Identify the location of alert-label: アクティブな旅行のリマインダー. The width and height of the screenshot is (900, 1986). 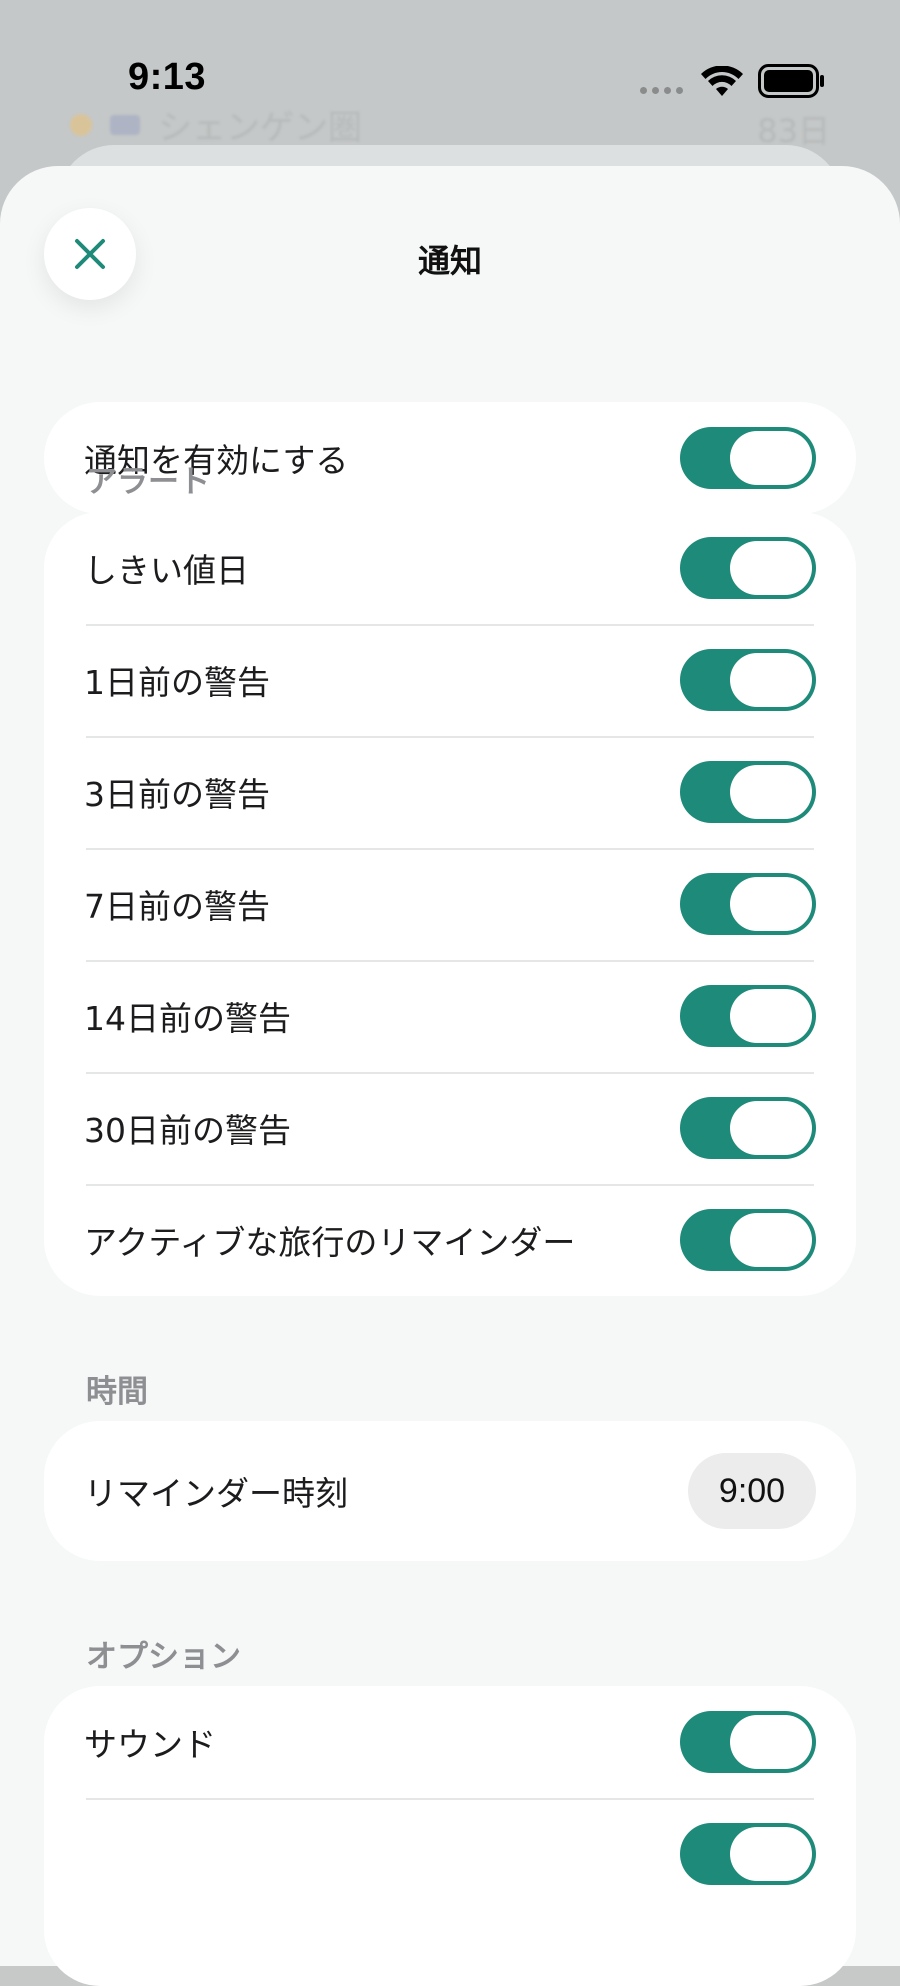
(330, 1242).